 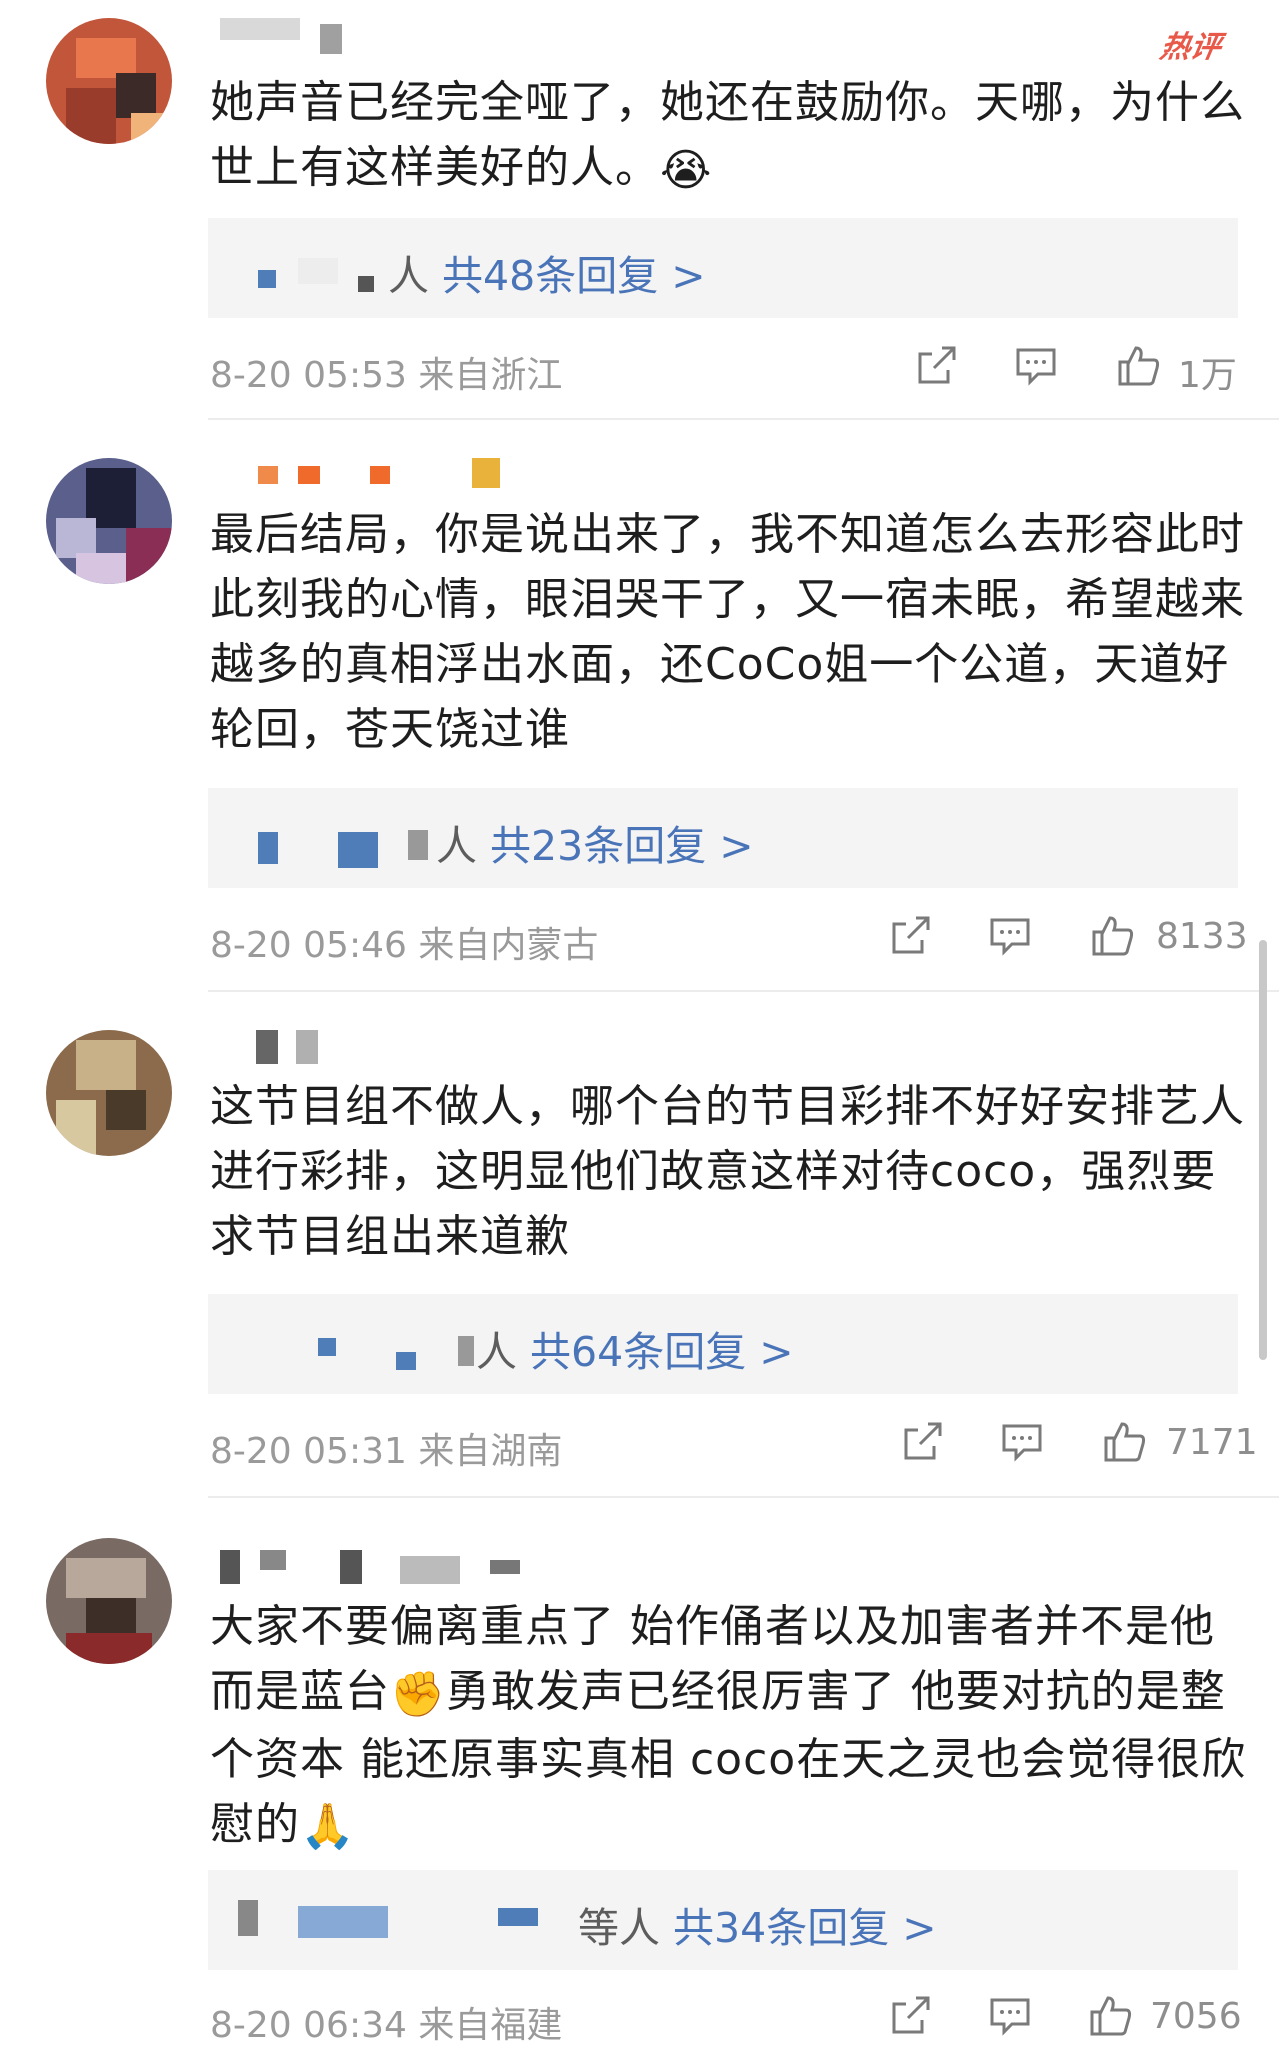 What do you see at coordinates (622, 846) in the screenshot?
I see `reply-count-link: 共23条回复 >` at bounding box center [622, 846].